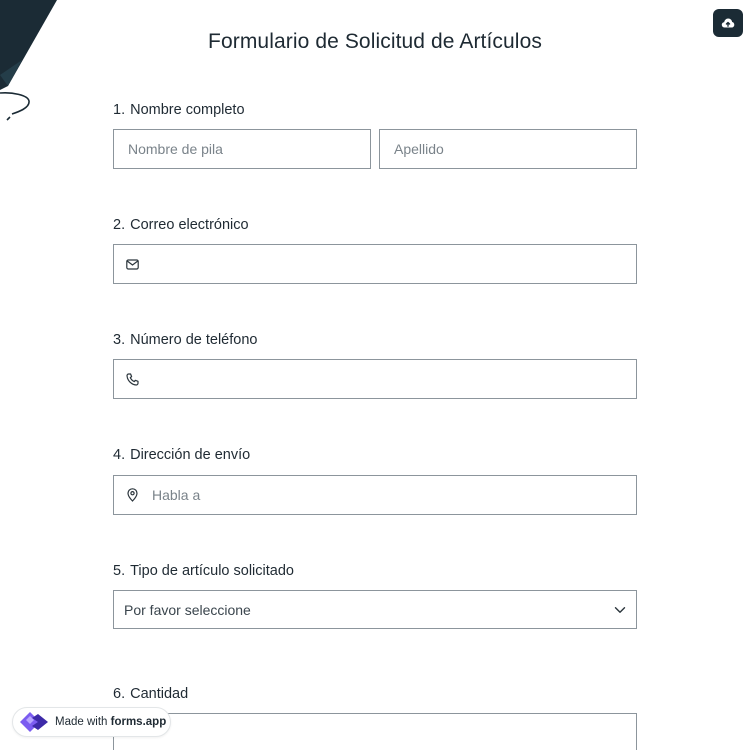 The height and width of the screenshot is (750, 750). What do you see at coordinates (81, 722) in the screenshot?
I see `badge-made-with: Made with` at bounding box center [81, 722].